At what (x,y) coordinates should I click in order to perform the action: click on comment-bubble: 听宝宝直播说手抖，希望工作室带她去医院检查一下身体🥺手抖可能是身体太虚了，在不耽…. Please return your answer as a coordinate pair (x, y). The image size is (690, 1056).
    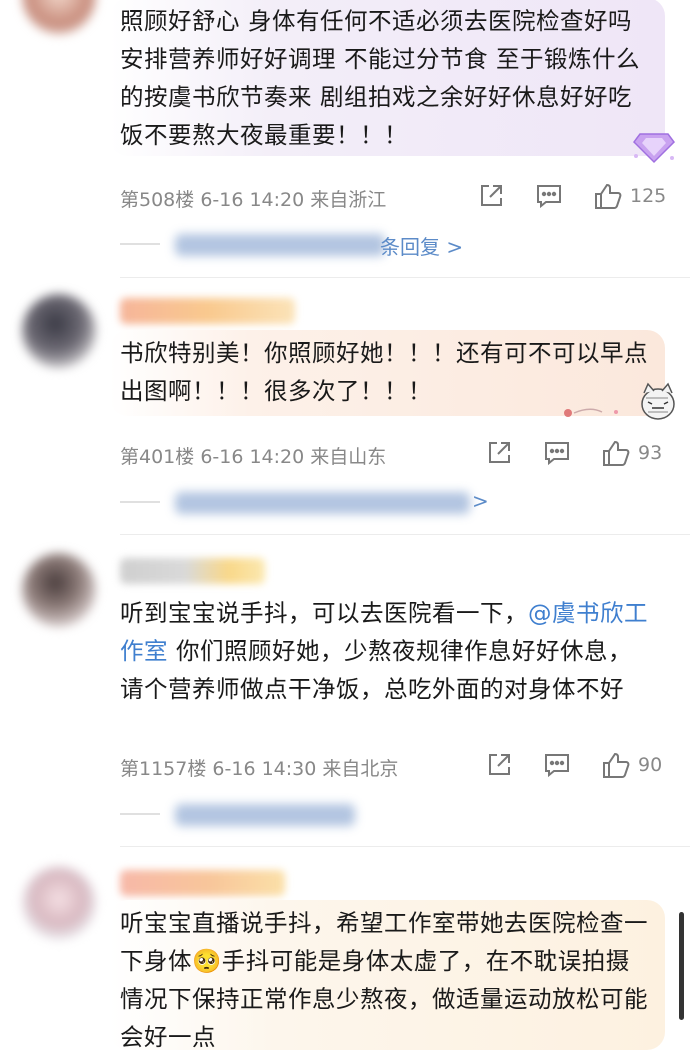
    Looking at the image, I should click on (387, 975).